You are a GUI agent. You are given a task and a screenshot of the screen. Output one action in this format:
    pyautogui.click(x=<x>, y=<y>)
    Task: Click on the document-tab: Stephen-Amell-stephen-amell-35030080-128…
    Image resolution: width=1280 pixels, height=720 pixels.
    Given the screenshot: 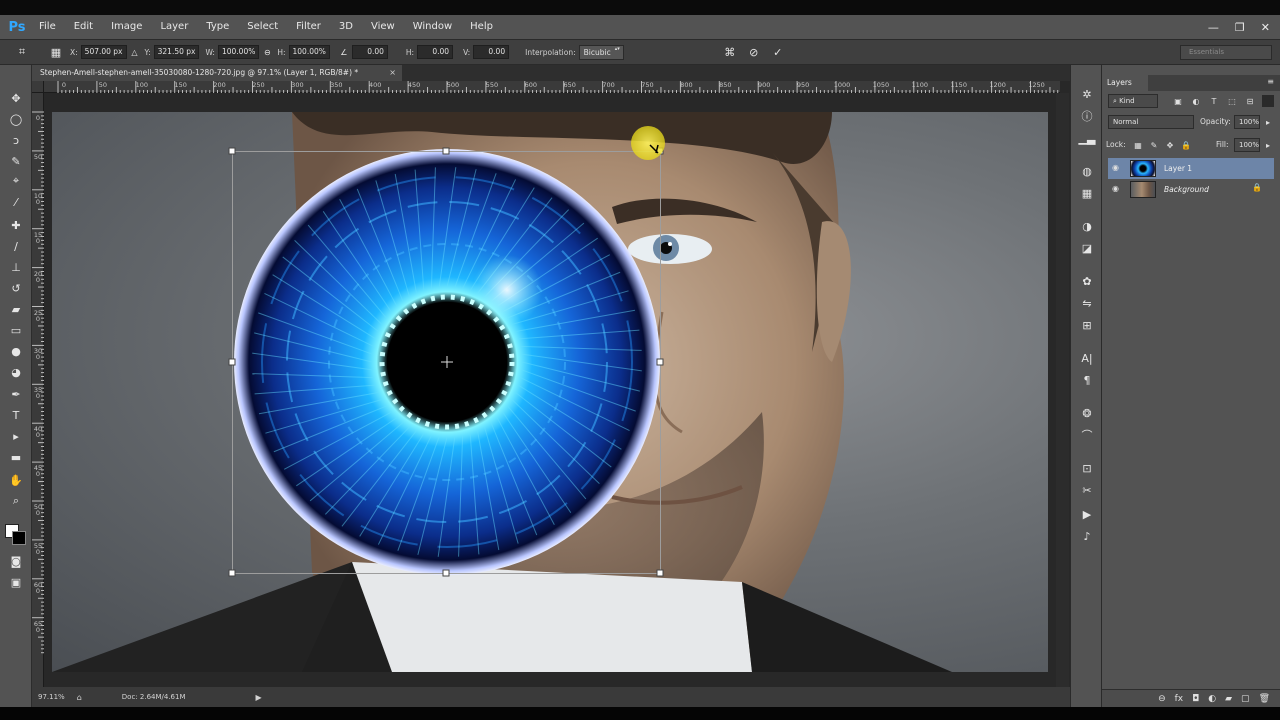 What is the action you would take?
    pyautogui.click(x=217, y=73)
    